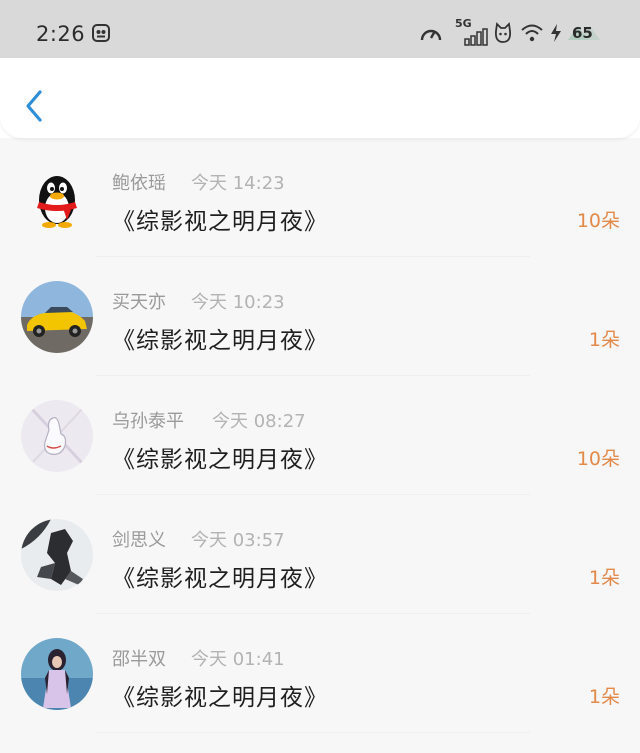  I want to click on back-button, so click(35, 106).